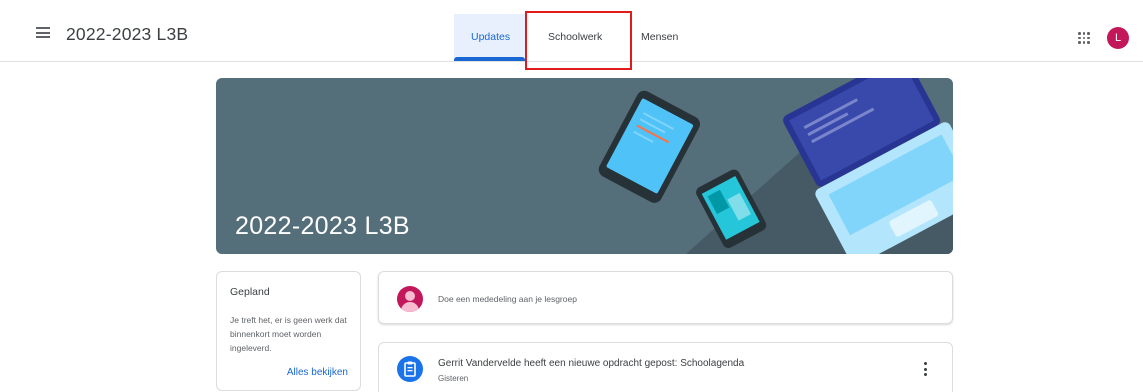 This screenshot has width=1143, height=392. Describe the element at coordinates (1118, 38) in the screenshot. I see `avatar: L` at that location.